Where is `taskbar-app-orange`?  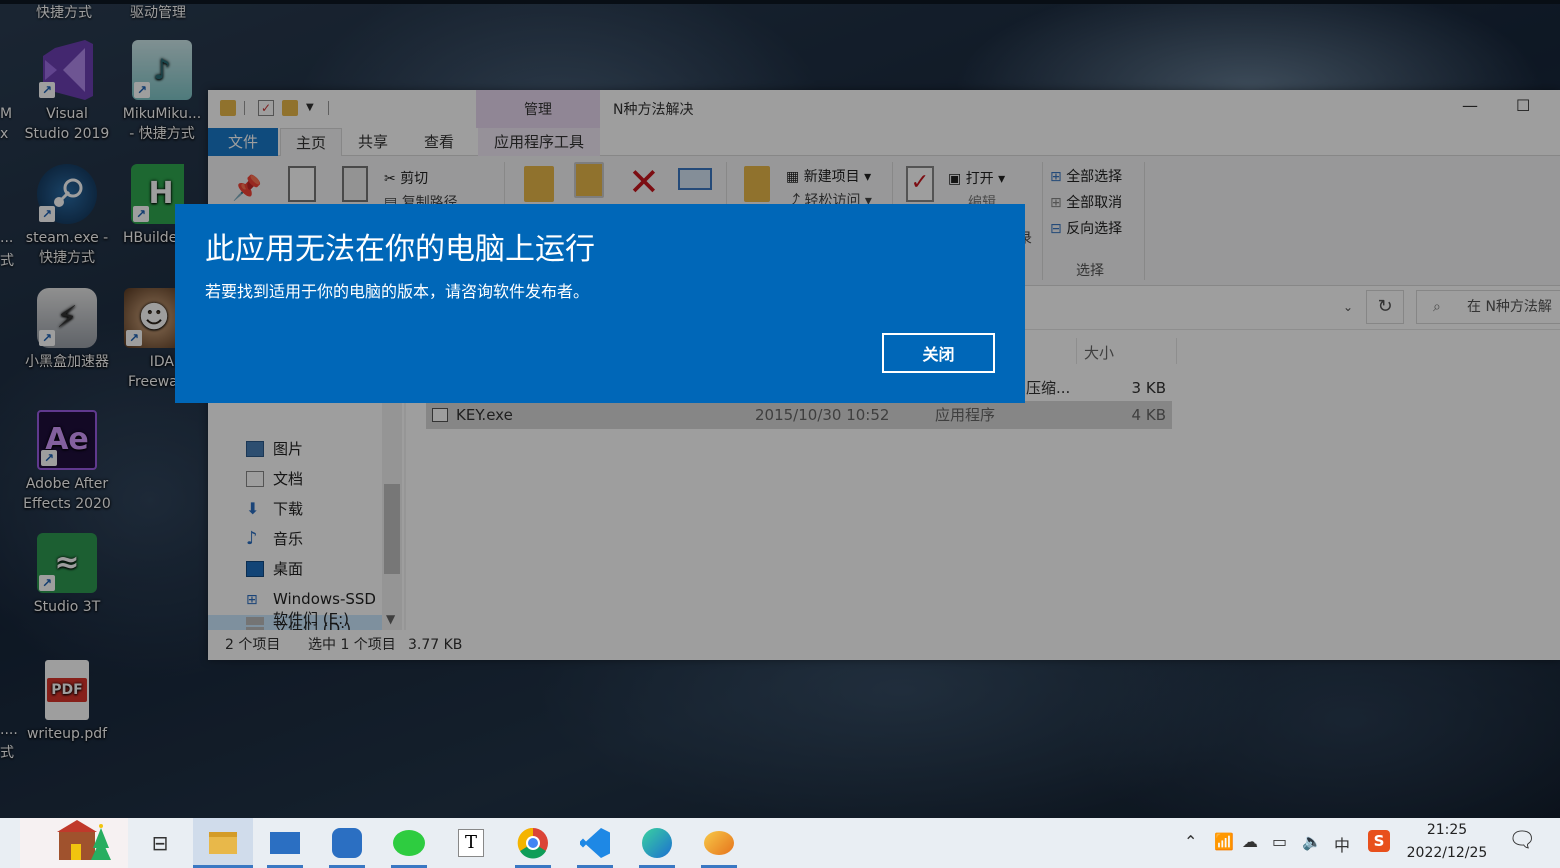 taskbar-app-orange is located at coordinates (719, 843).